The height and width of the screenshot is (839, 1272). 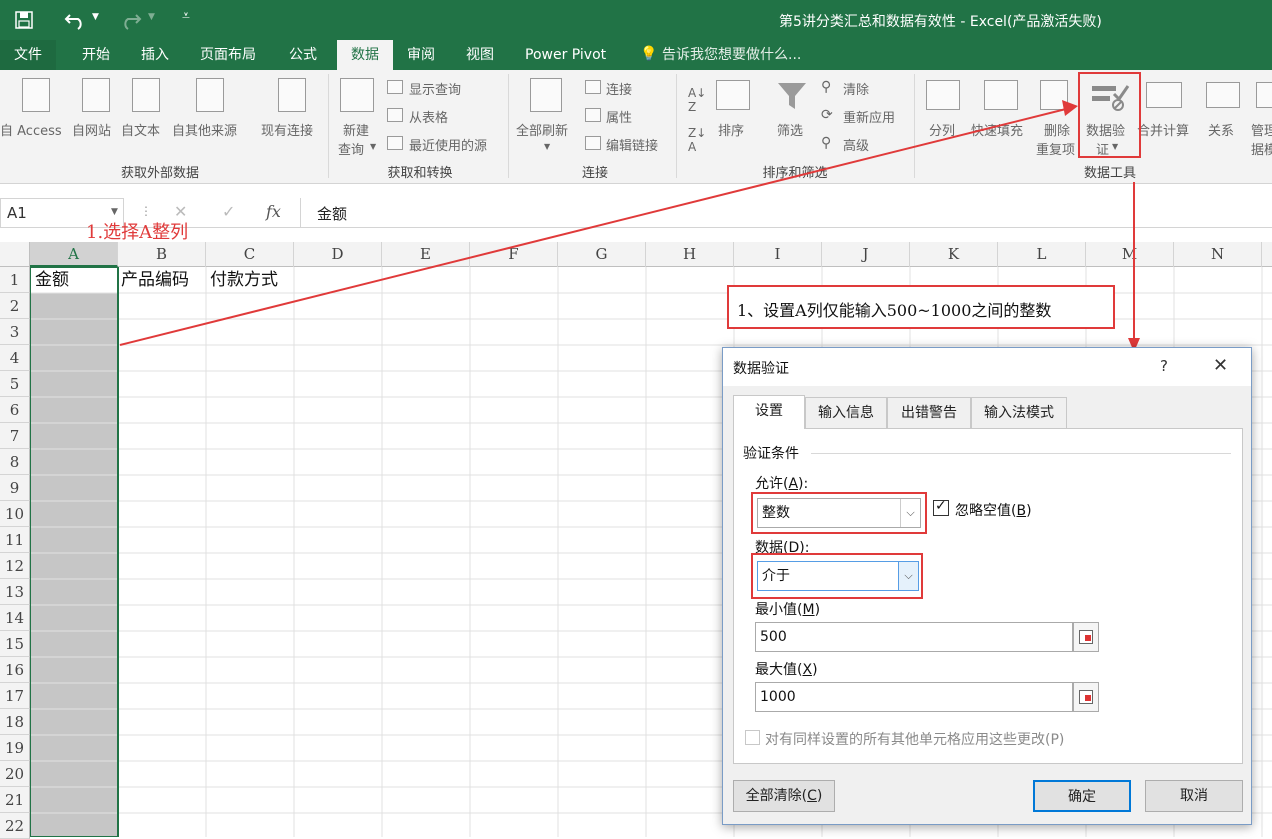 I want to click on tab-error-alert: 出错警告, so click(x=929, y=413).